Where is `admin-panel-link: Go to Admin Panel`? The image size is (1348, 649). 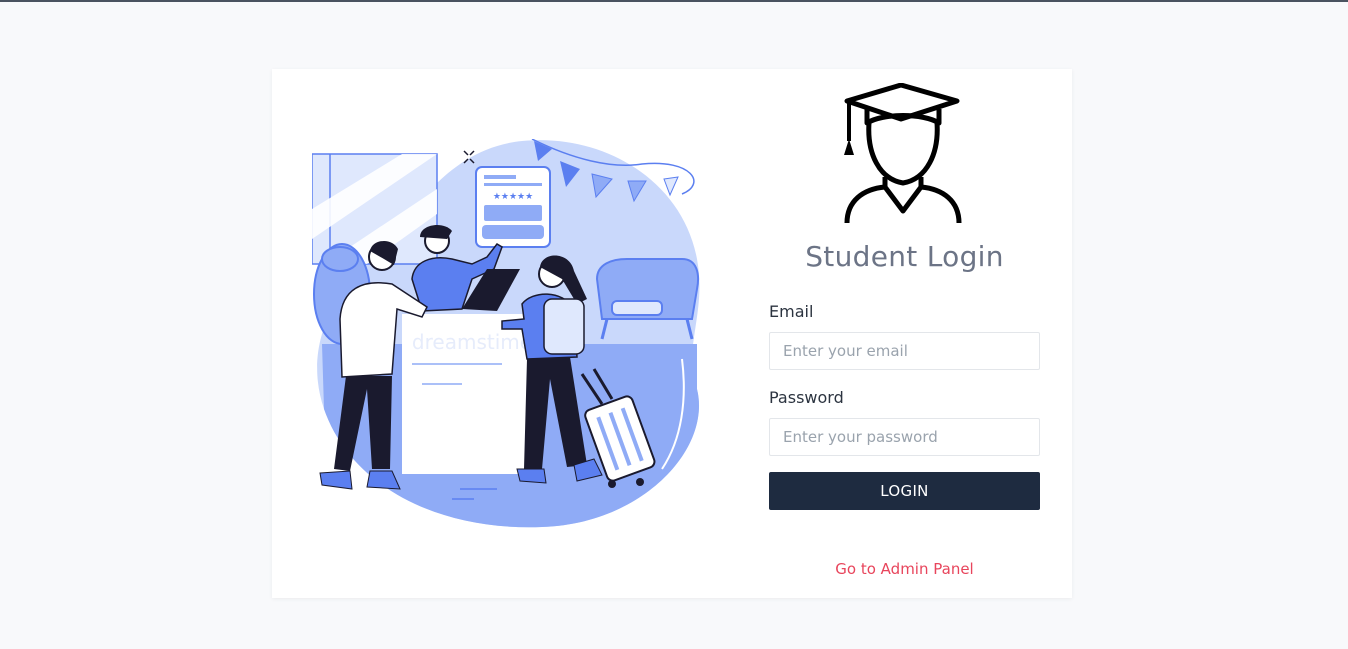
admin-panel-link: Go to Admin Panel is located at coordinates (904, 569).